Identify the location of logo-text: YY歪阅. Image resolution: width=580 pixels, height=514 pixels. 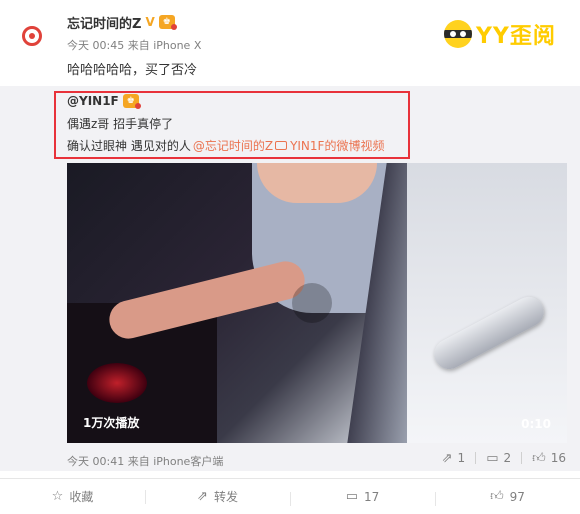
(516, 36).